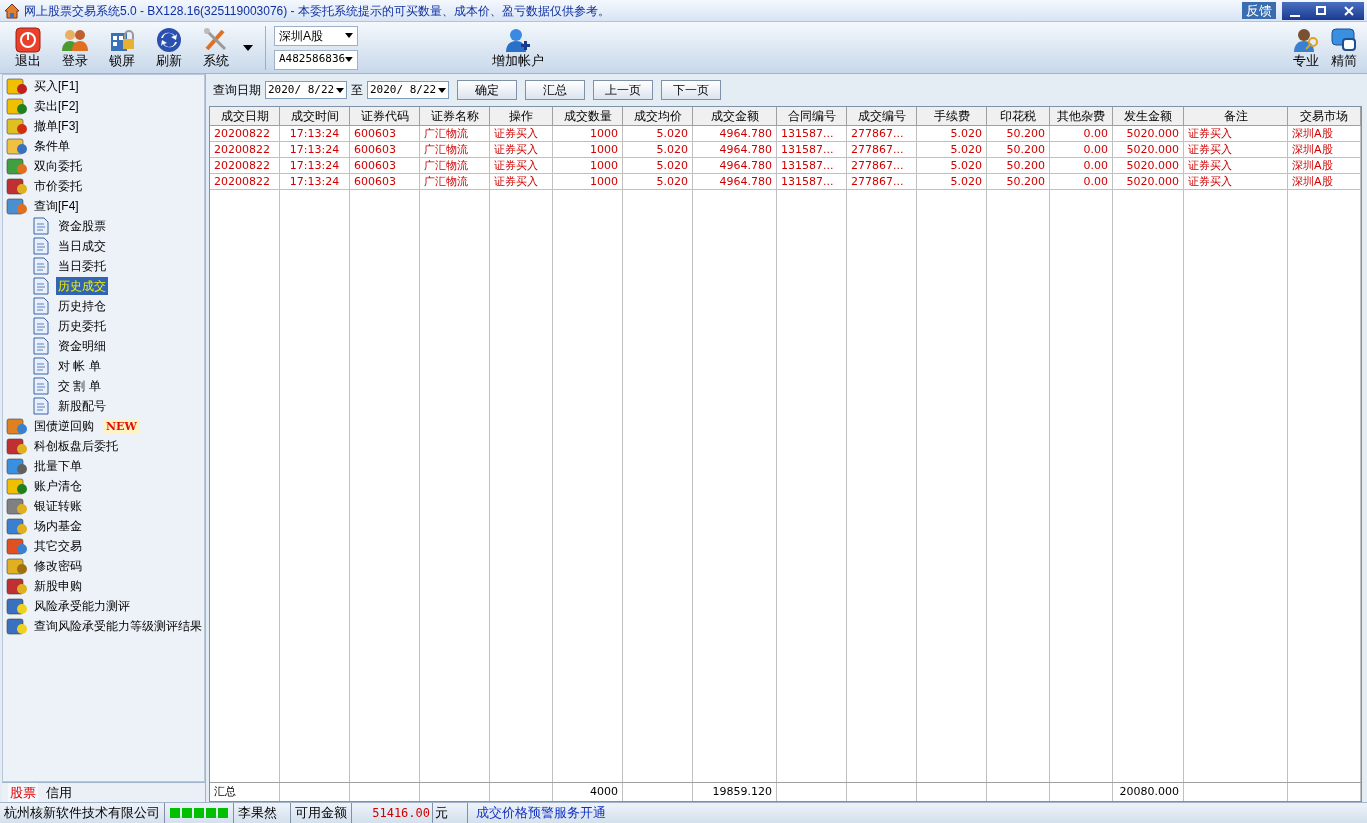  What do you see at coordinates (82, 326) in the screenshot?
I see `sidebar-item: 历史委托` at bounding box center [82, 326].